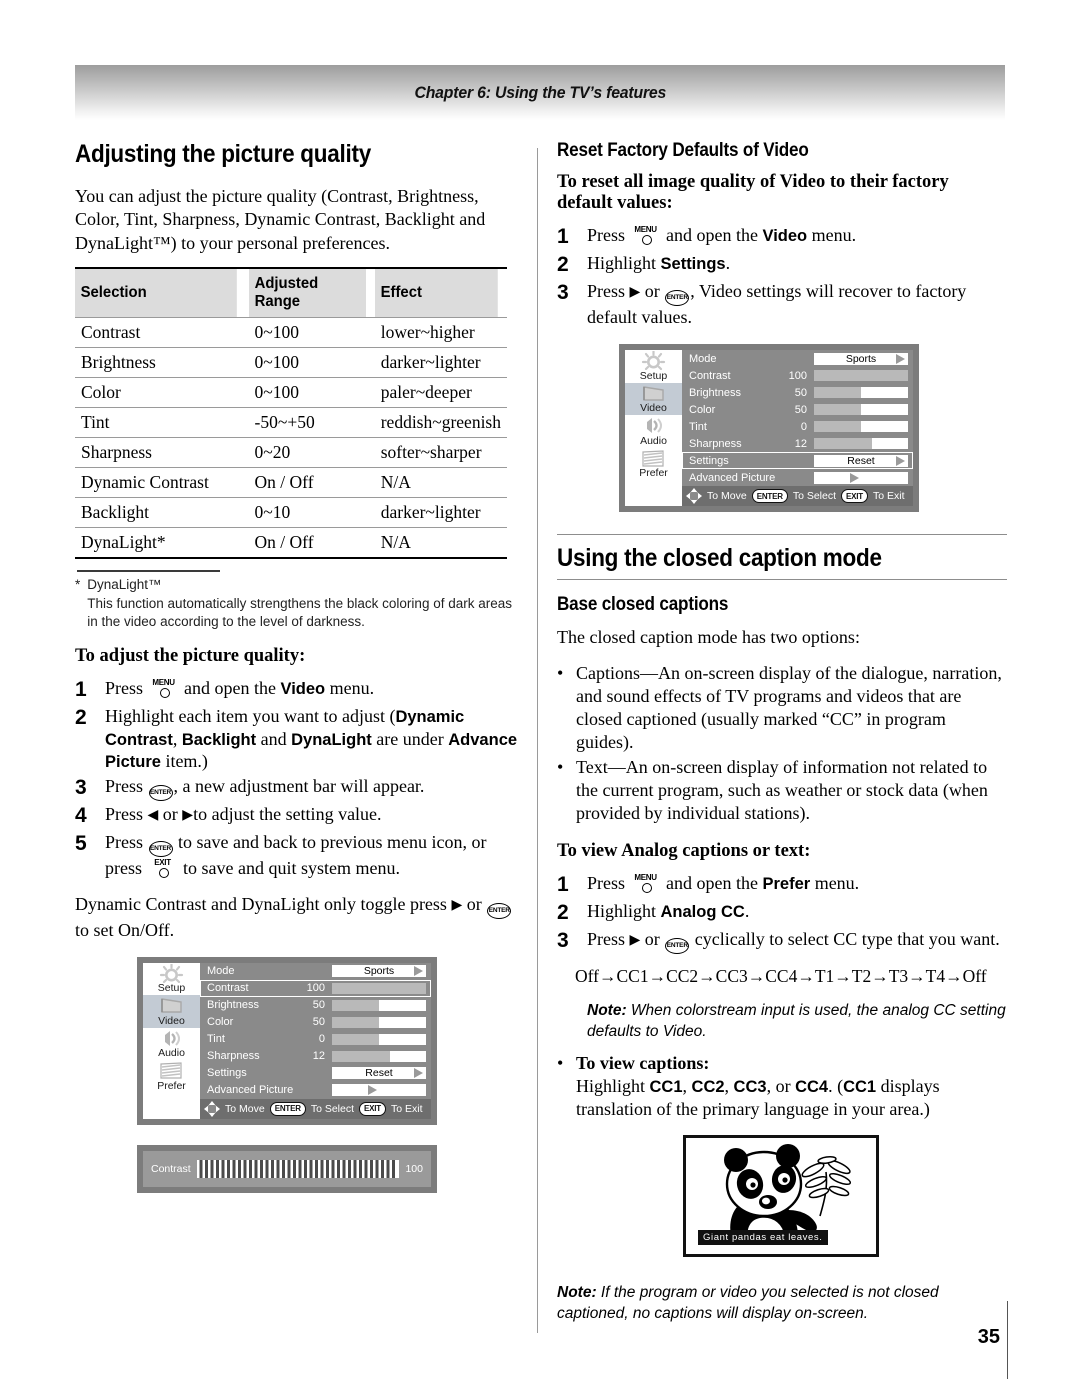  What do you see at coordinates (81, 815) in the screenshot?
I see `step-number: 4` at bounding box center [81, 815].